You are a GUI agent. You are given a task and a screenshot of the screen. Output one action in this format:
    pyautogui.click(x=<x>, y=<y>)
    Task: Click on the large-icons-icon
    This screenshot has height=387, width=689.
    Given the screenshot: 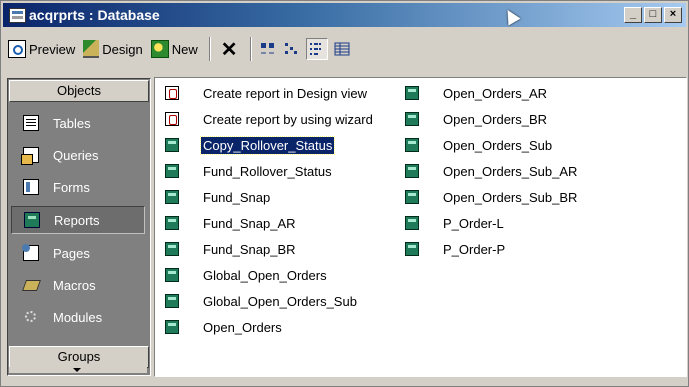 What is the action you would take?
    pyautogui.click(x=267, y=48)
    